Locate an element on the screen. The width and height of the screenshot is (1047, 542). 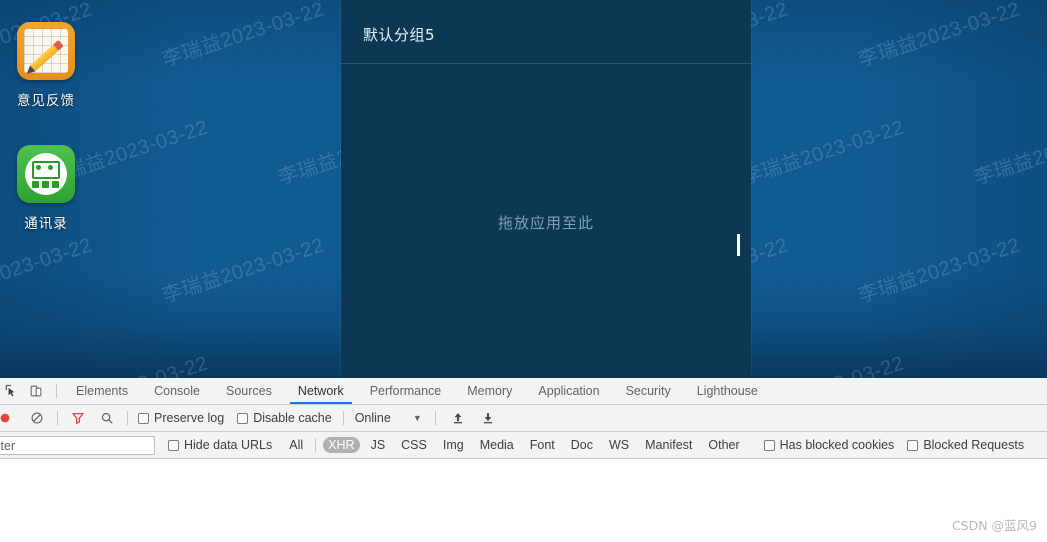
search-button is located at coordinates (107, 418).